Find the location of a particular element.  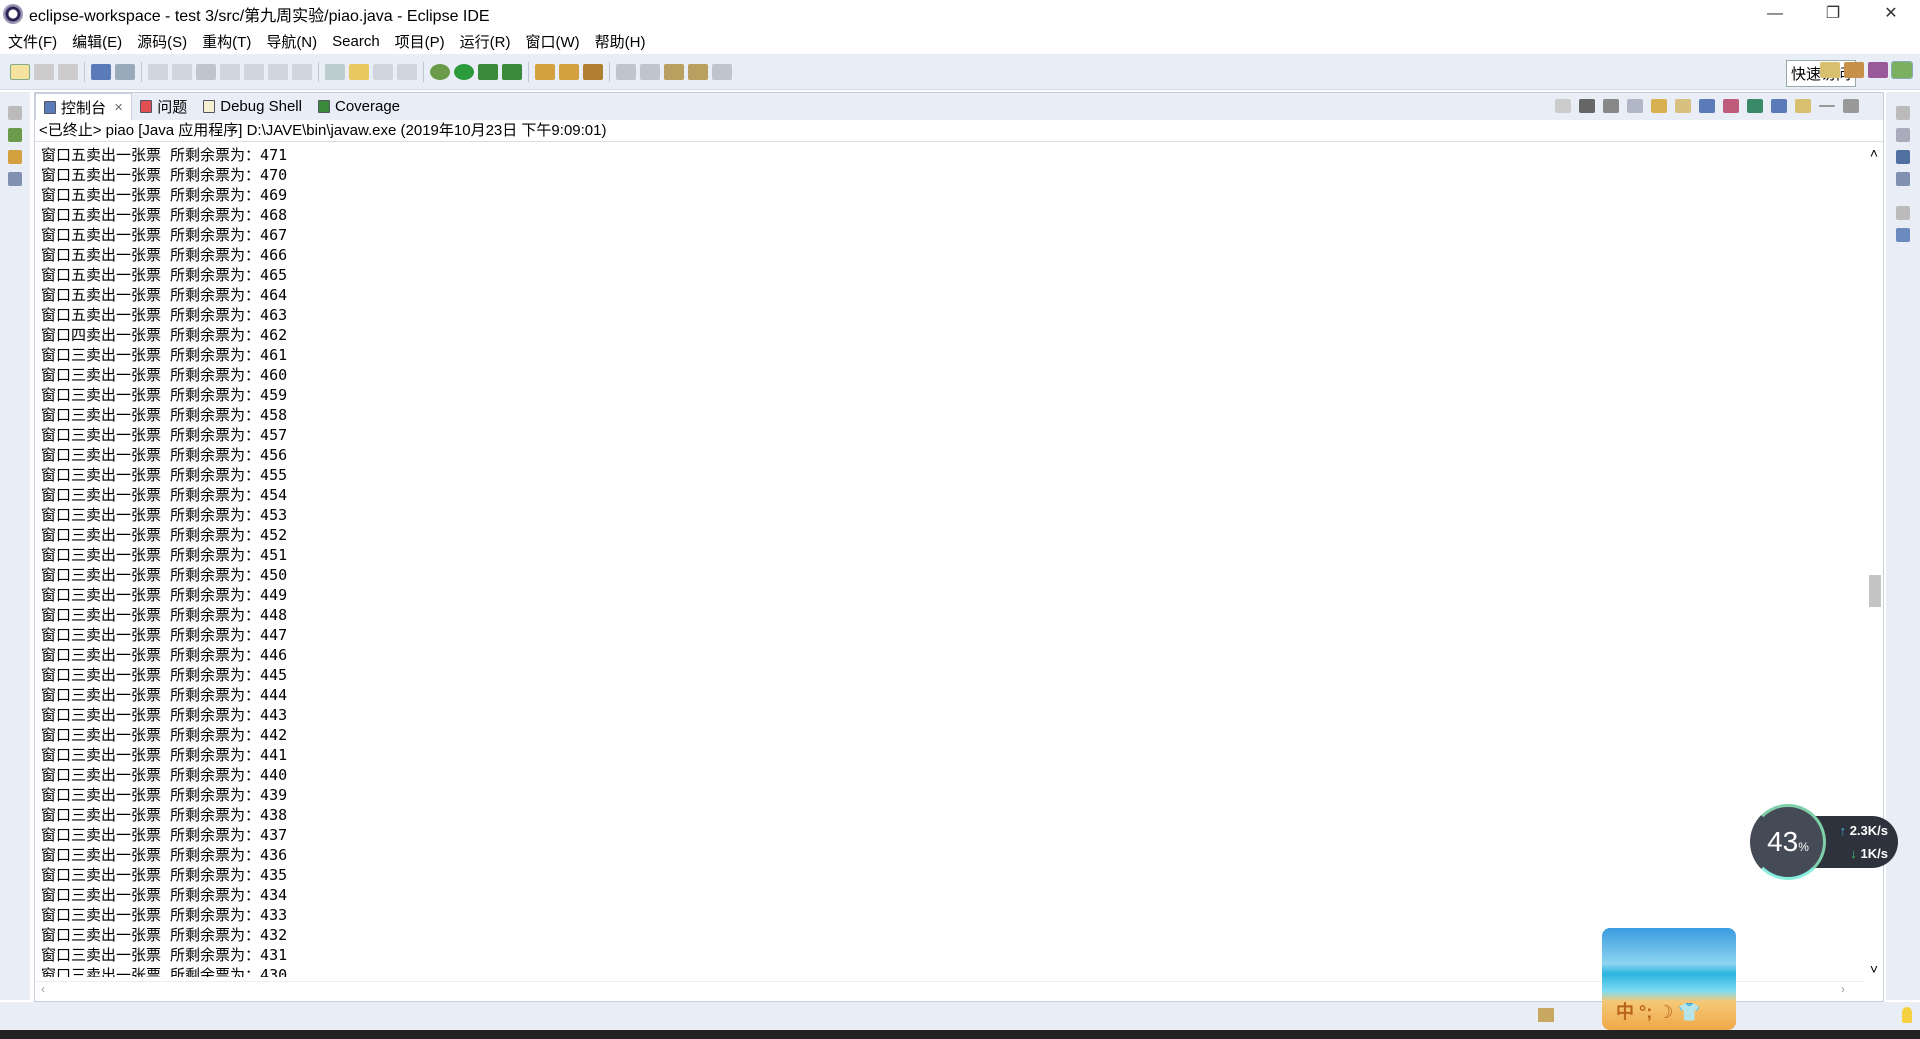

open-task-icon is located at coordinates (569, 71).